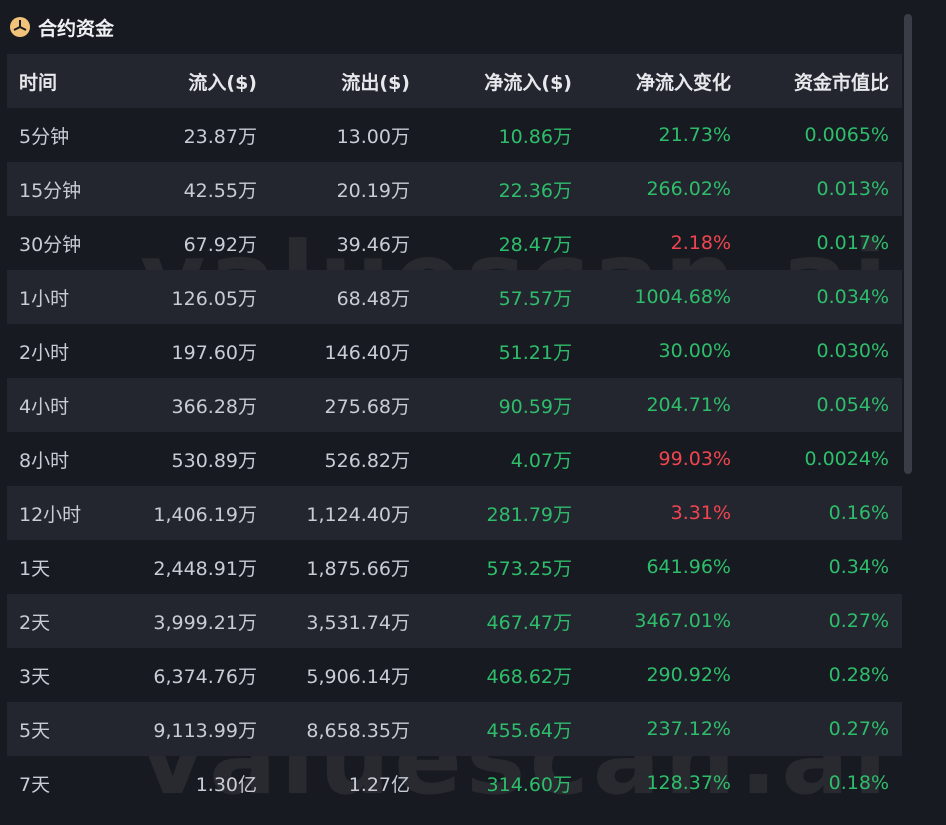 This screenshot has width=946, height=825. Describe the element at coordinates (535, 406) in the screenshot. I see `cell-net-inflow: 90.59万` at that location.